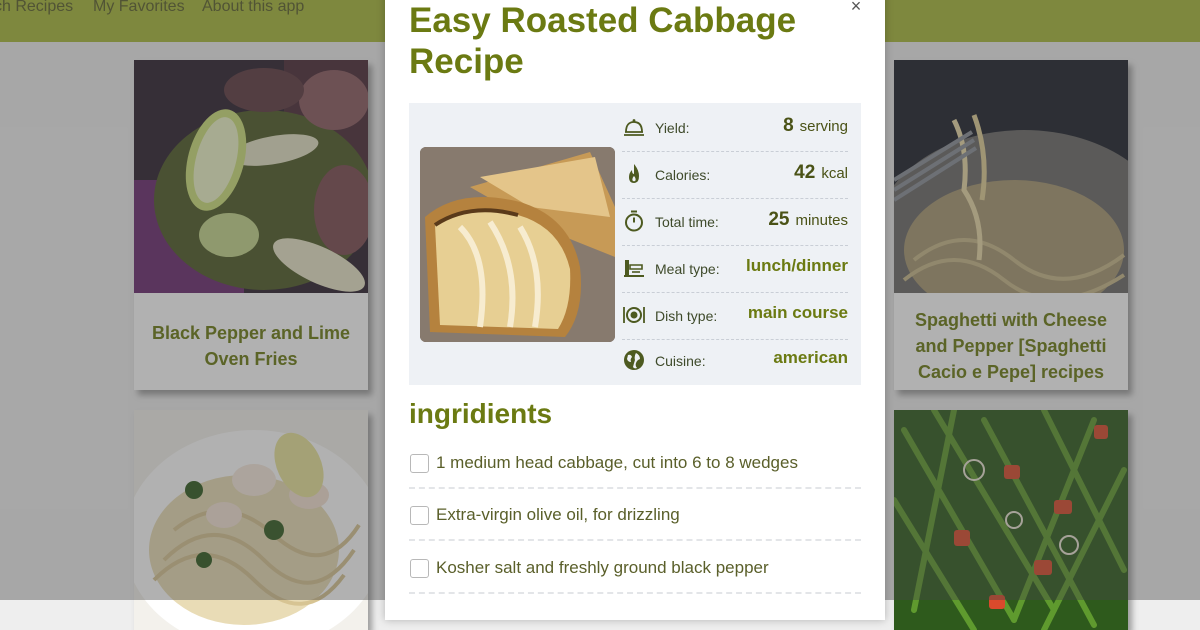  Describe the element at coordinates (634, 315) in the screenshot. I see `plate-cutlery-icon` at that location.